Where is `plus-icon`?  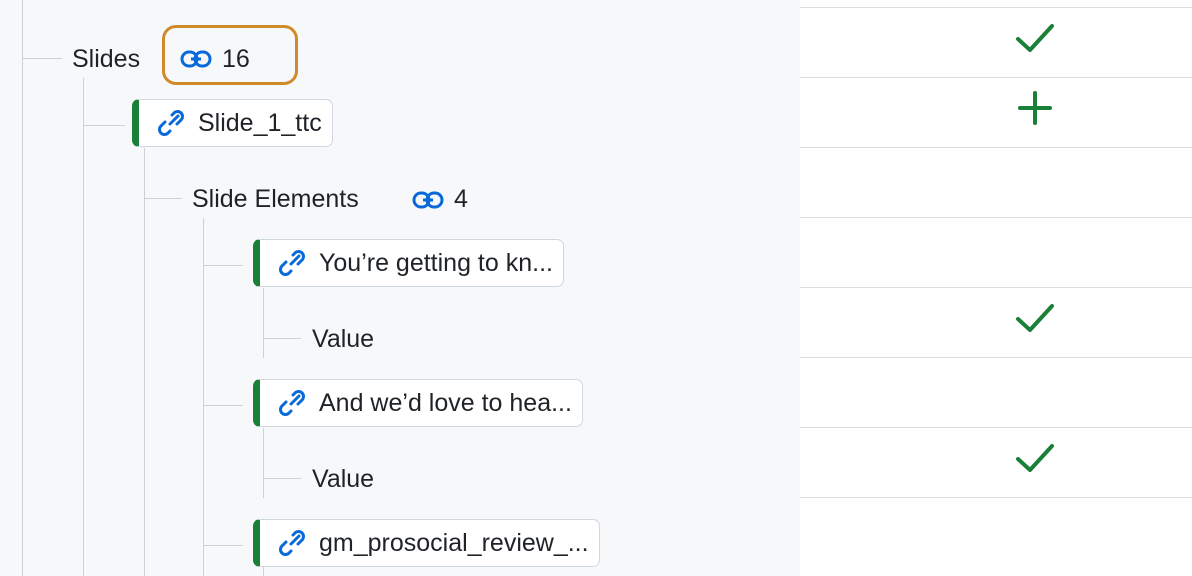 plus-icon is located at coordinates (1035, 108).